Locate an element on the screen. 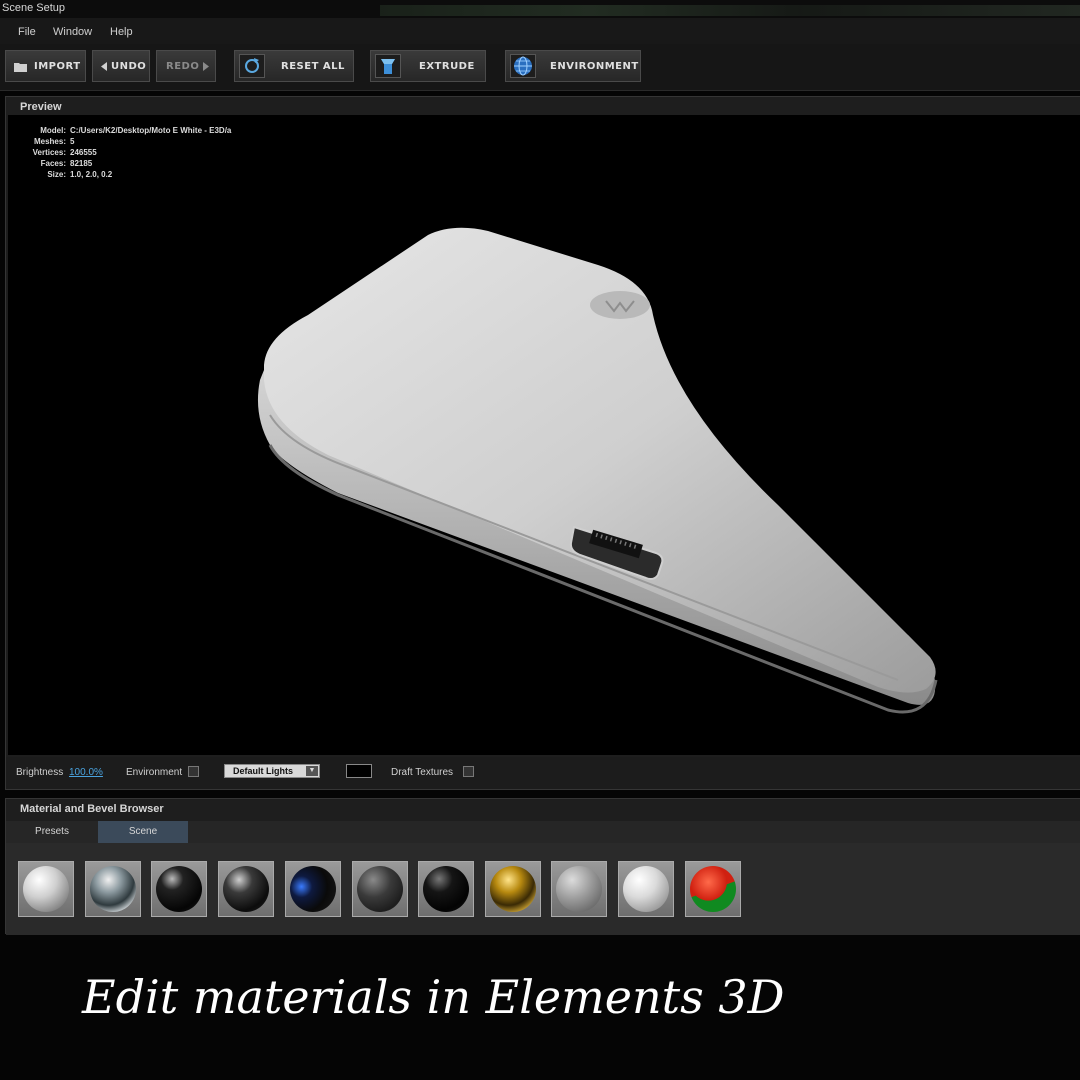  undo-button: UNDO is located at coordinates (121, 66).